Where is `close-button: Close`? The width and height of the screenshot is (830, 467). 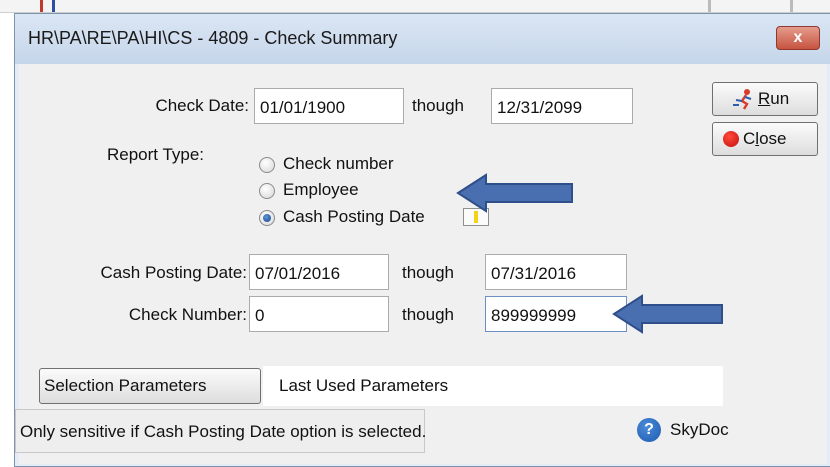 close-button: Close is located at coordinates (765, 139).